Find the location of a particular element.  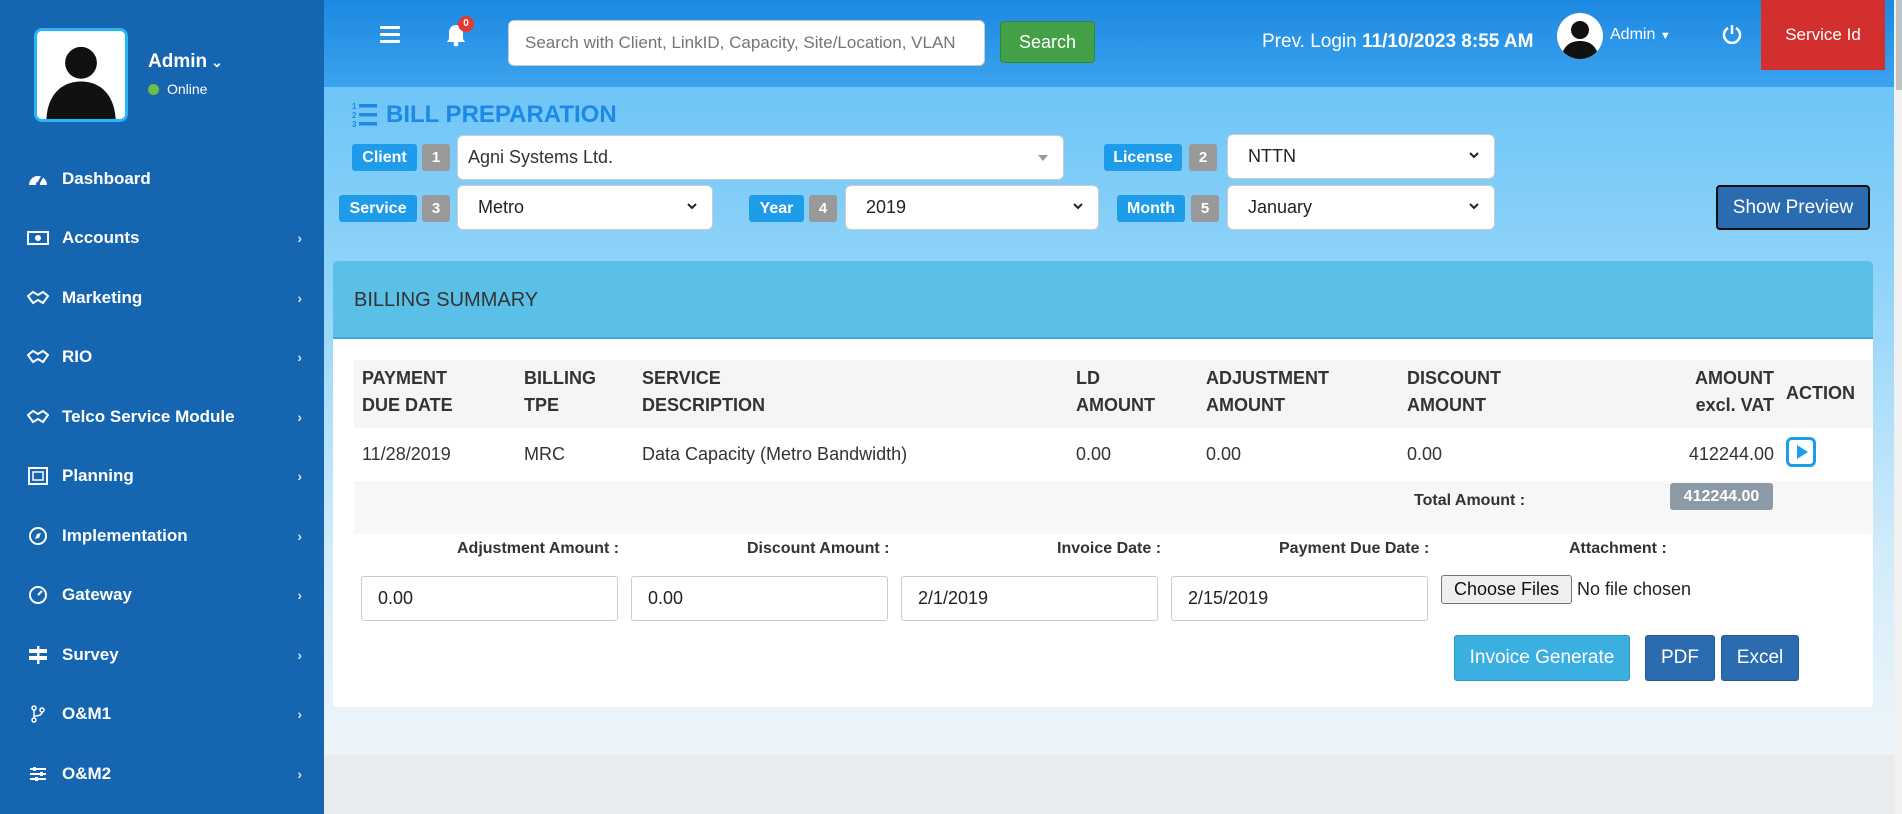

card-header: BILLING SUMMARY is located at coordinates (1103, 300).